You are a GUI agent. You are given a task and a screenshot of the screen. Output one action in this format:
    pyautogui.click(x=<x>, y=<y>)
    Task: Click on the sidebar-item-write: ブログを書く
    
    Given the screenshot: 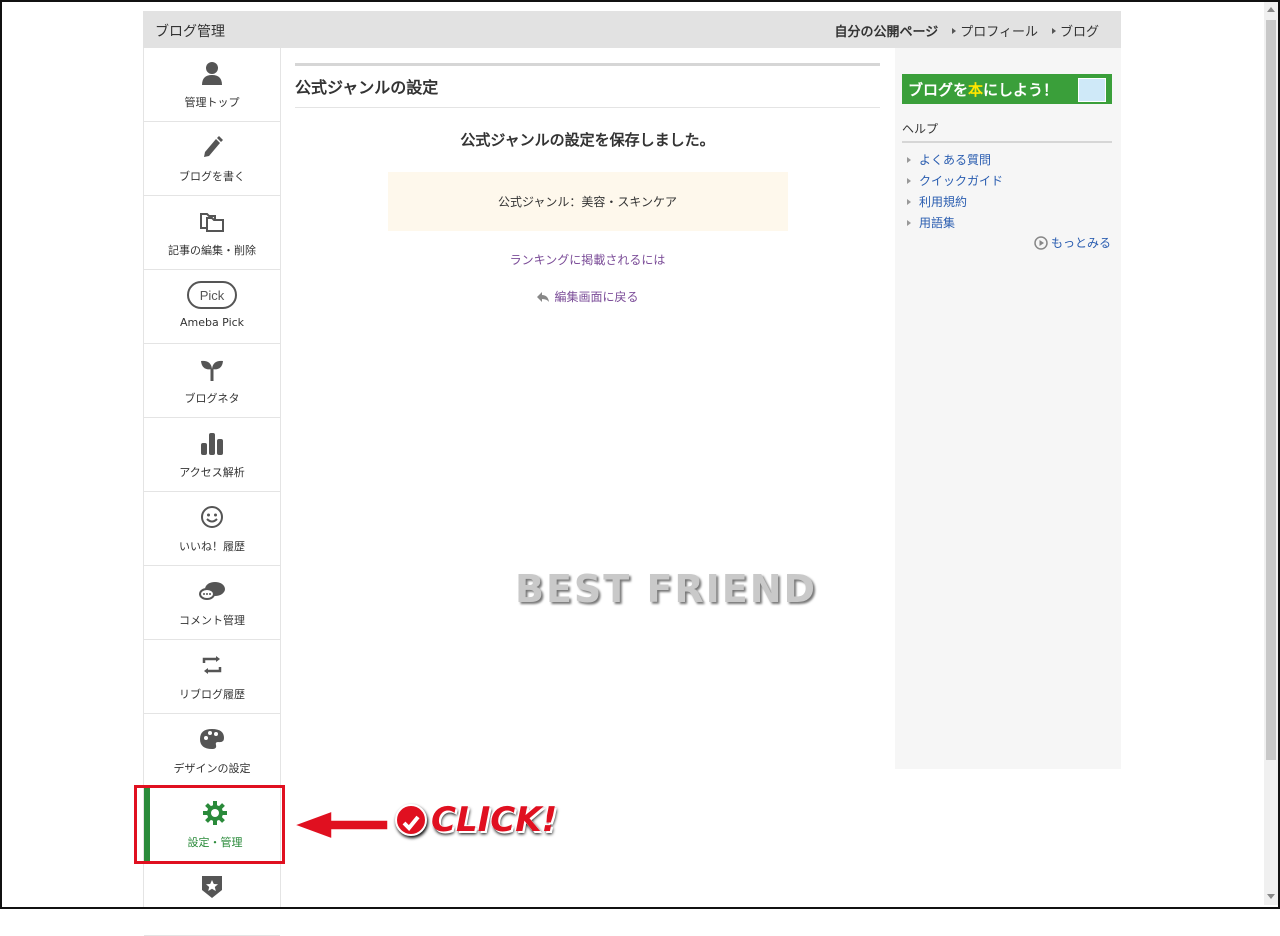 What is the action you would take?
    pyautogui.click(x=212, y=159)
    